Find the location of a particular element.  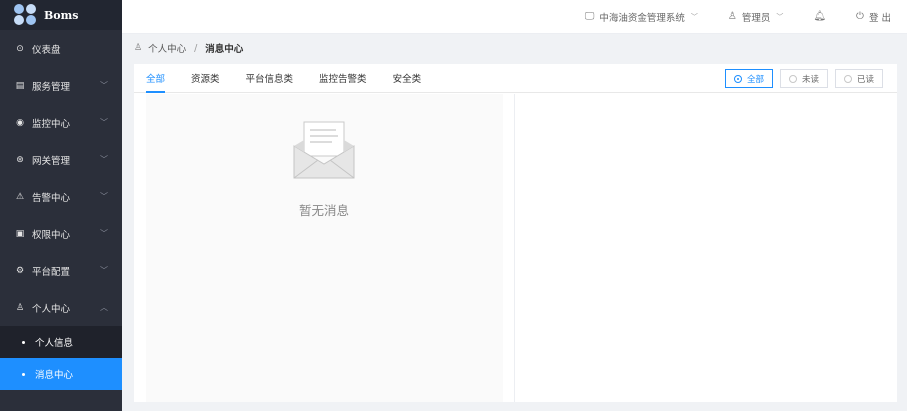

sidebar-subitem-label: 个人信息 is located at coordinates (54, 343).